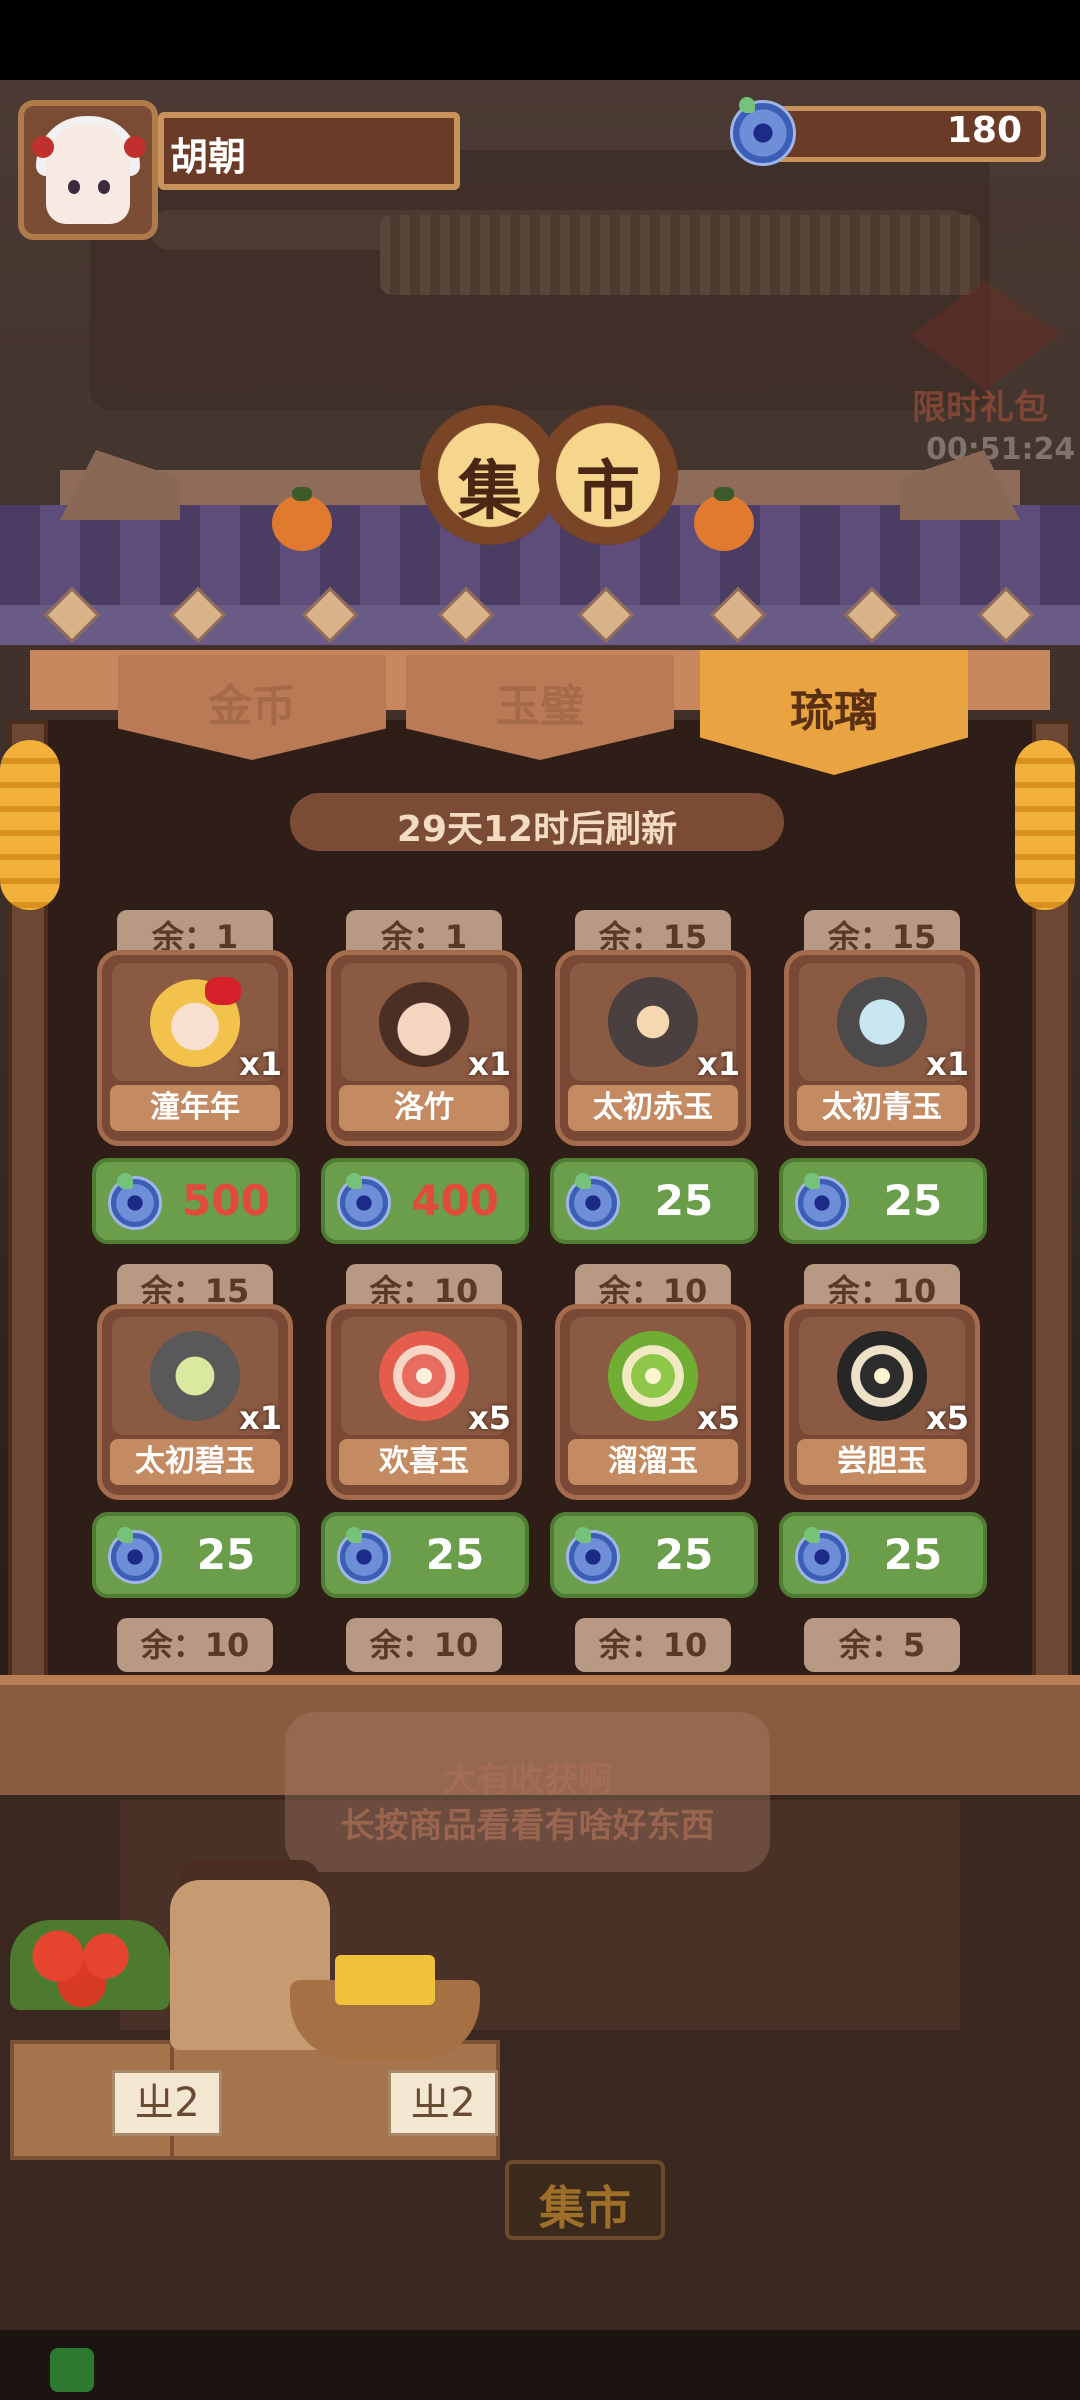 The width and height of the screenshot is (1080, 2400). Describe the element at coordinates (252, 702) in the screenshot. I see `tab-gold-label: 金币` at that location.